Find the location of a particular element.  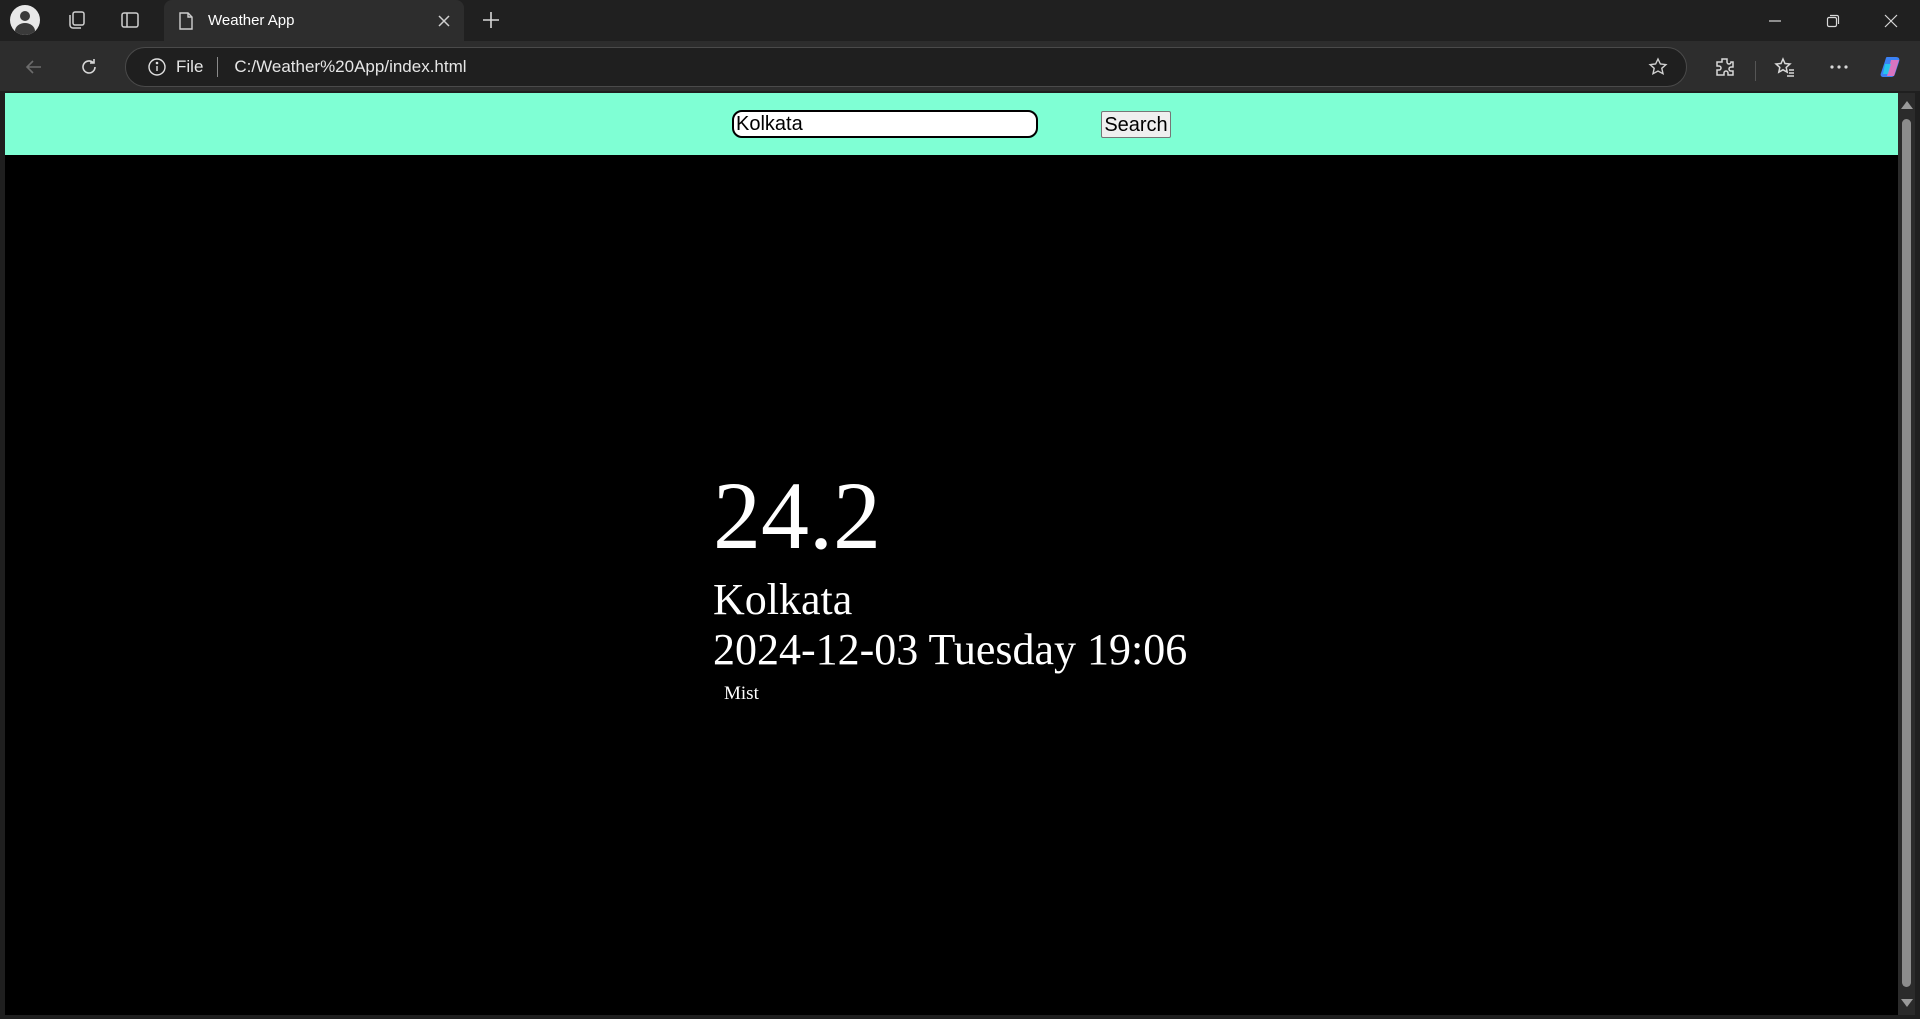

address-separator is located at coordinates (218, 67).